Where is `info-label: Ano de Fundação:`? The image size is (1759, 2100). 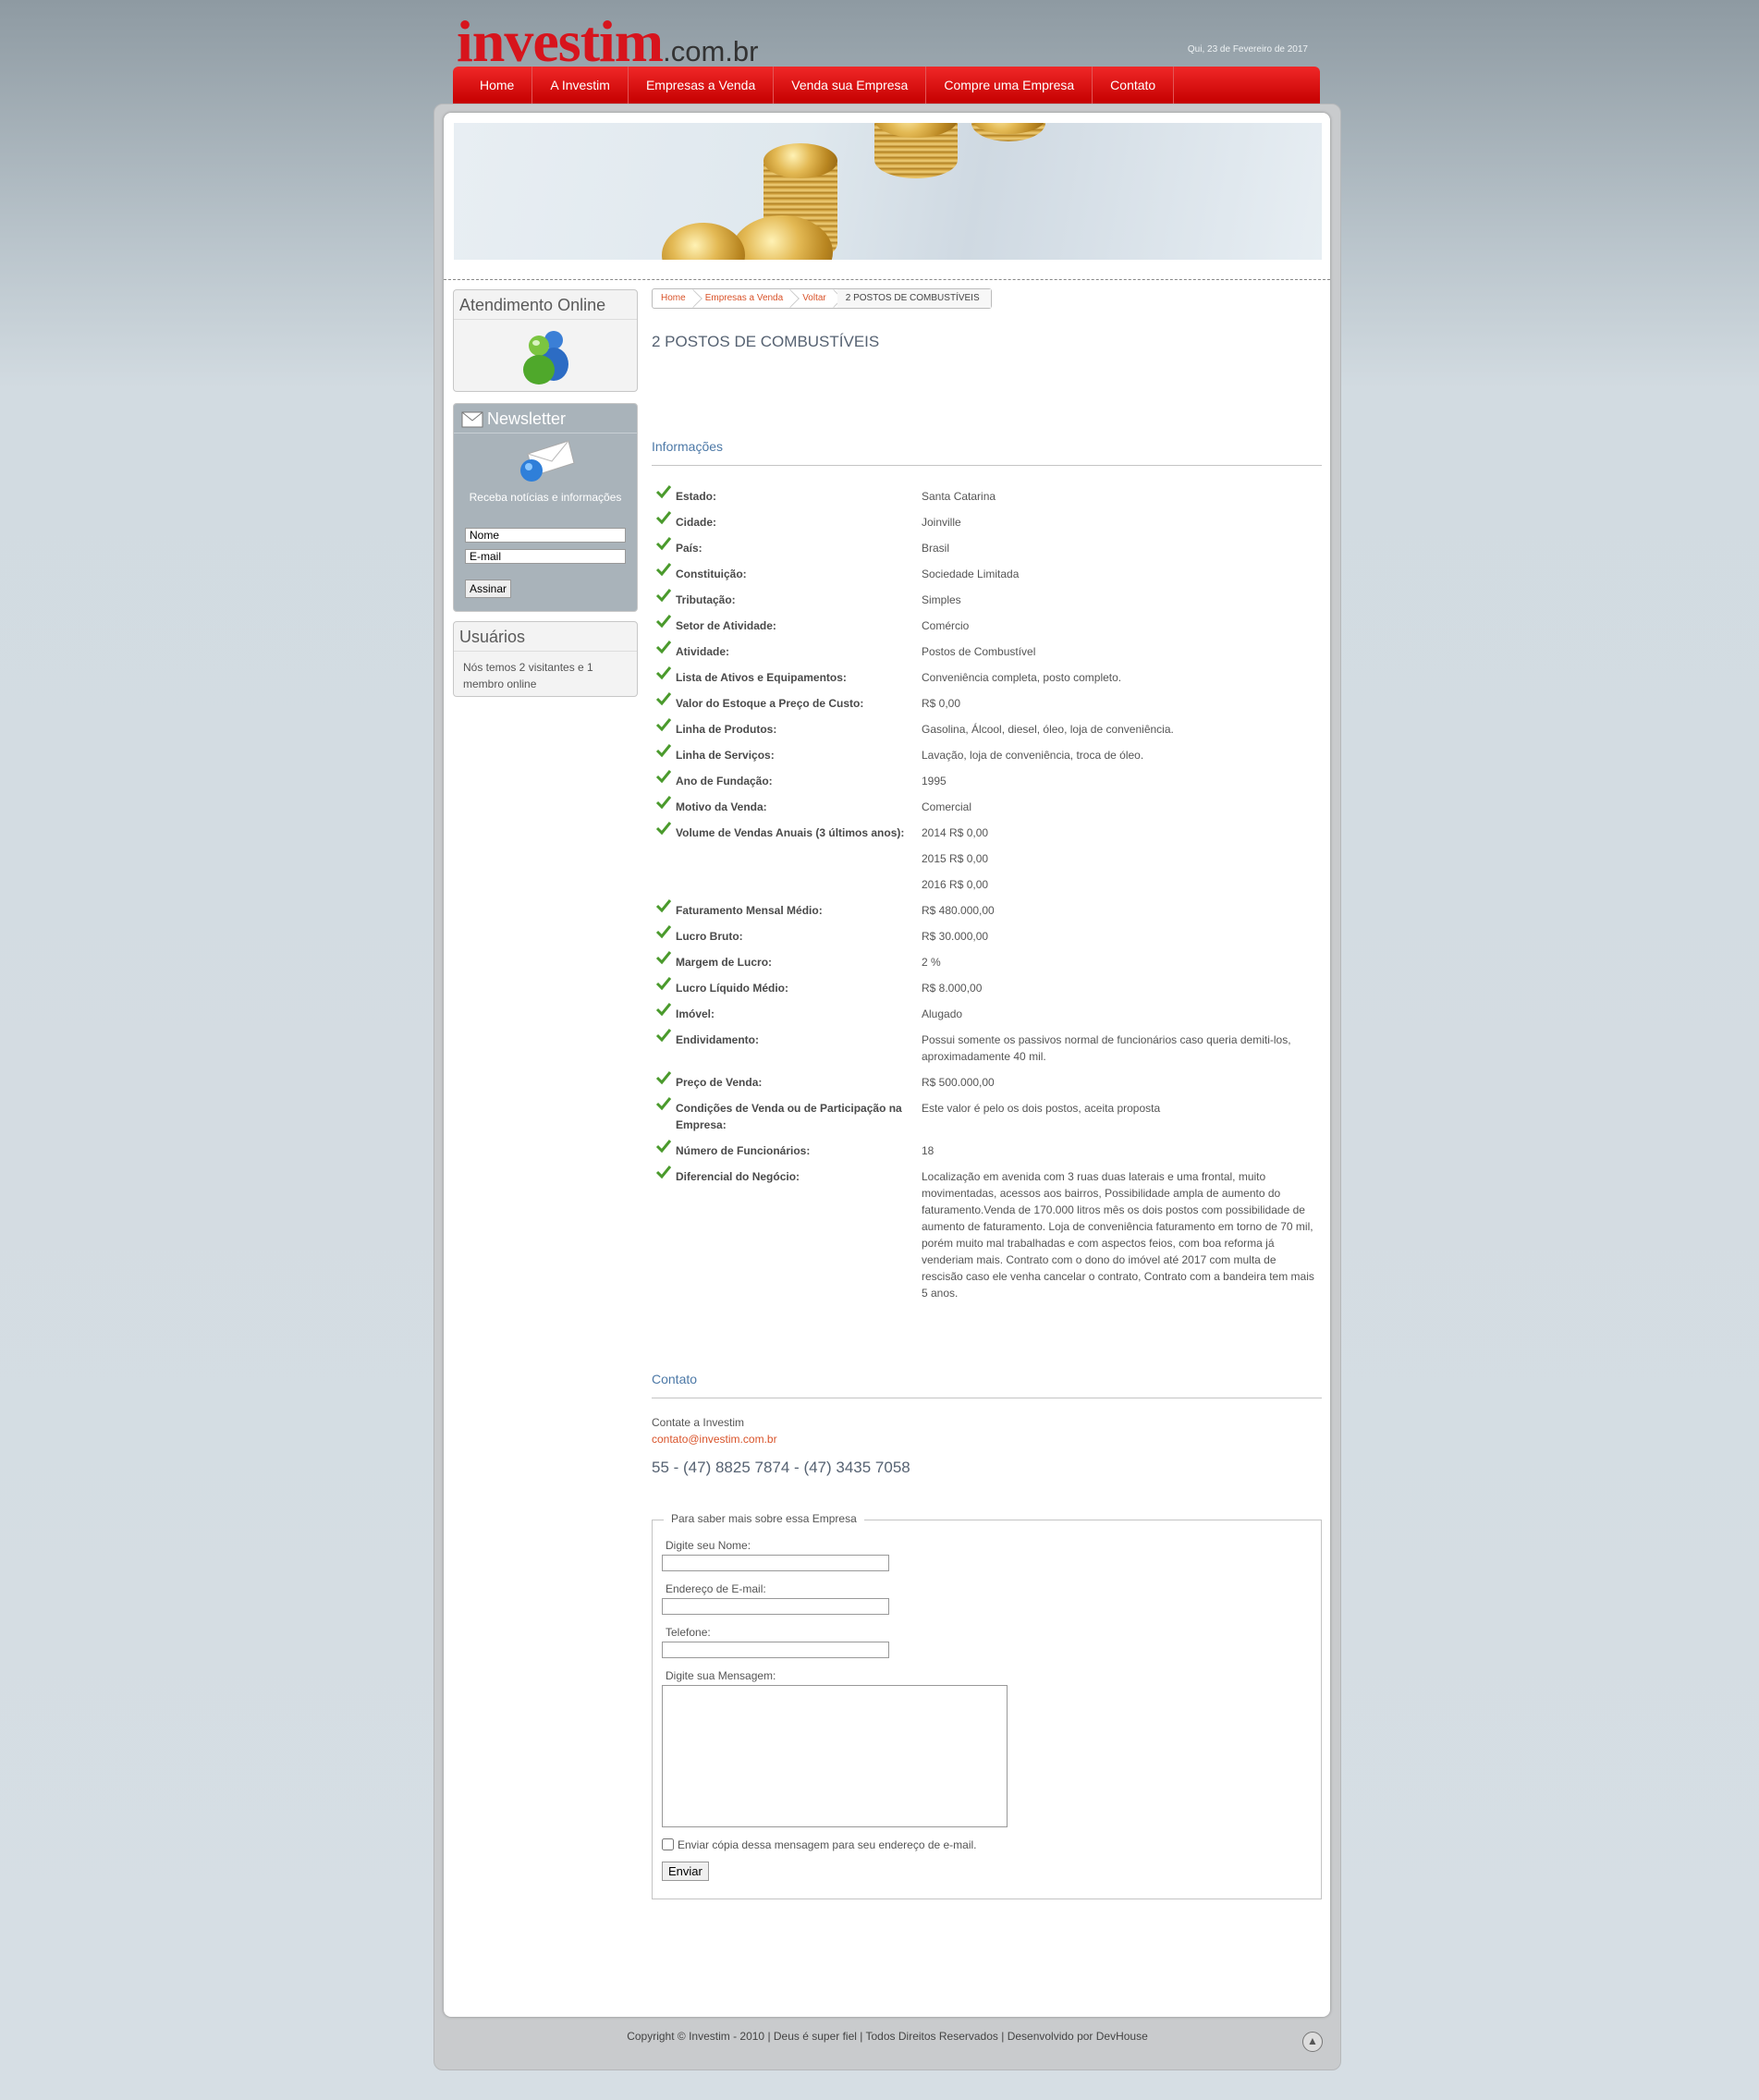
info-label: Ano de Fundação: is located at coordinates (724, 782).